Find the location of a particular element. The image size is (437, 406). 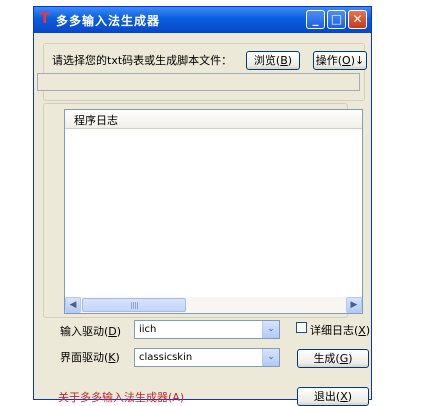

scroll-left-button: ◀ is located at coordinates (73, 305).